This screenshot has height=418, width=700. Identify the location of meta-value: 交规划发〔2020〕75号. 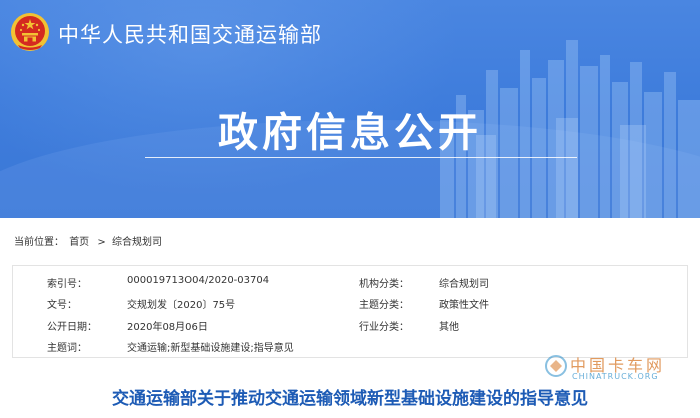
(181, 305).